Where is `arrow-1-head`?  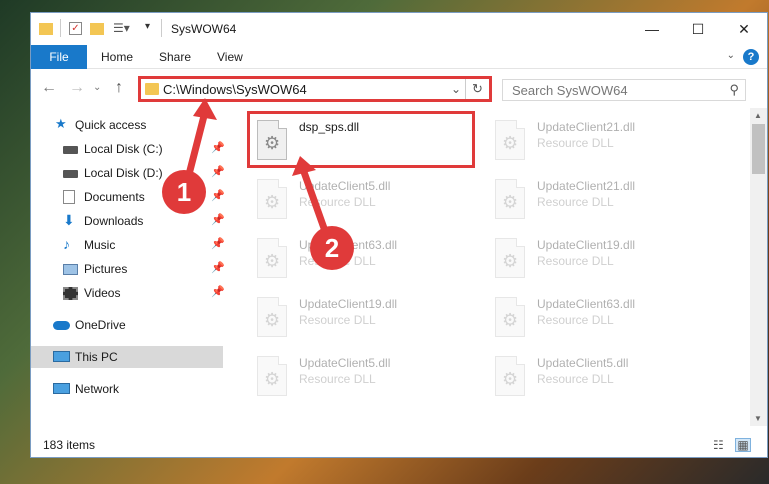
arrow-1-head is located at coordinates (205, 109).